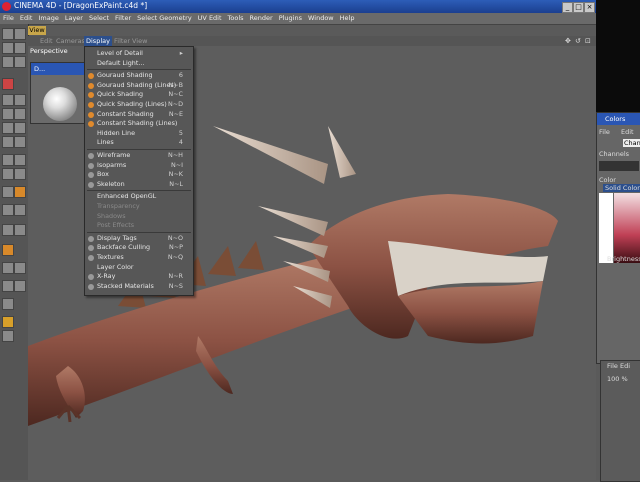 The width and height of the screenshot is (640, 482). I want to click on pencil-icon, so click(20, 100).